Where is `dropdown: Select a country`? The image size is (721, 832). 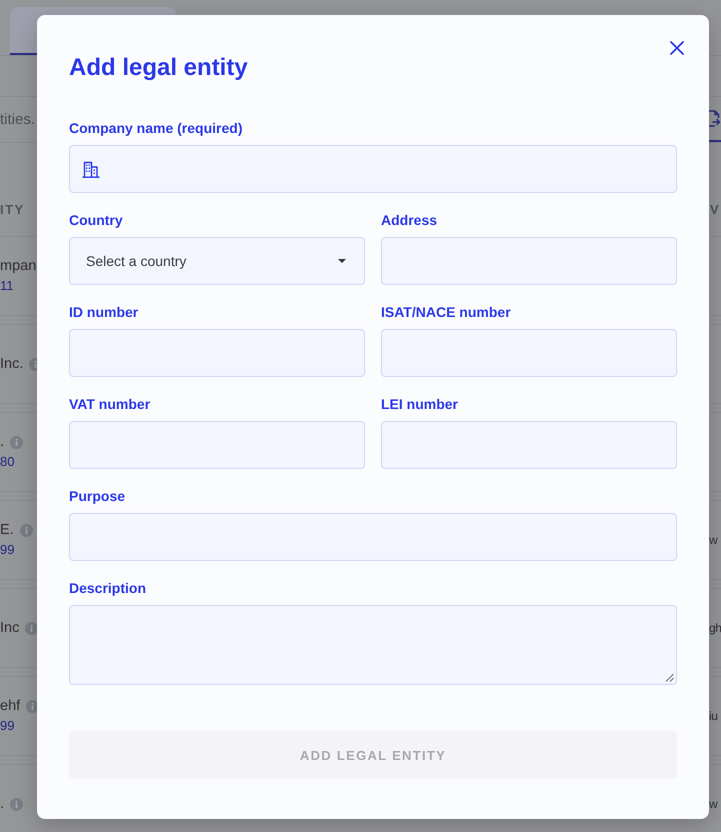 dropdown: Select a country is located at coordinates (217, 261).